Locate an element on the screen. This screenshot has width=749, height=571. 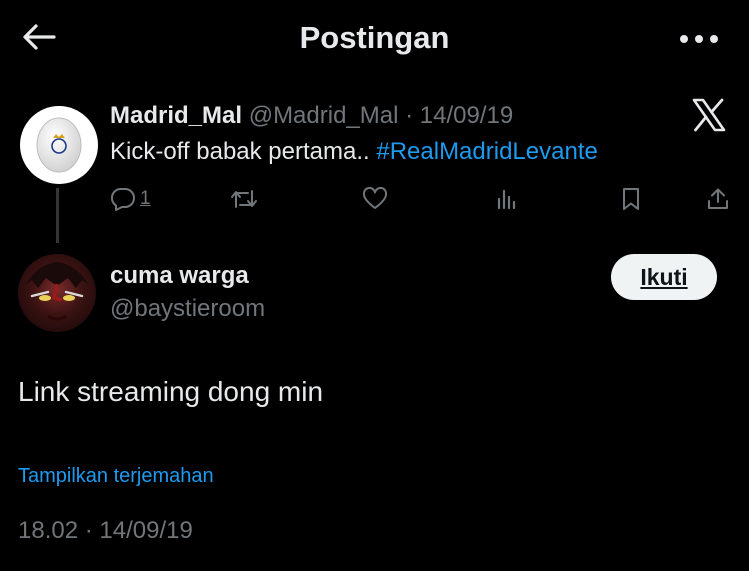
post-text-body: Kick-off babak pertama.. is located at coordinates (243, 151).